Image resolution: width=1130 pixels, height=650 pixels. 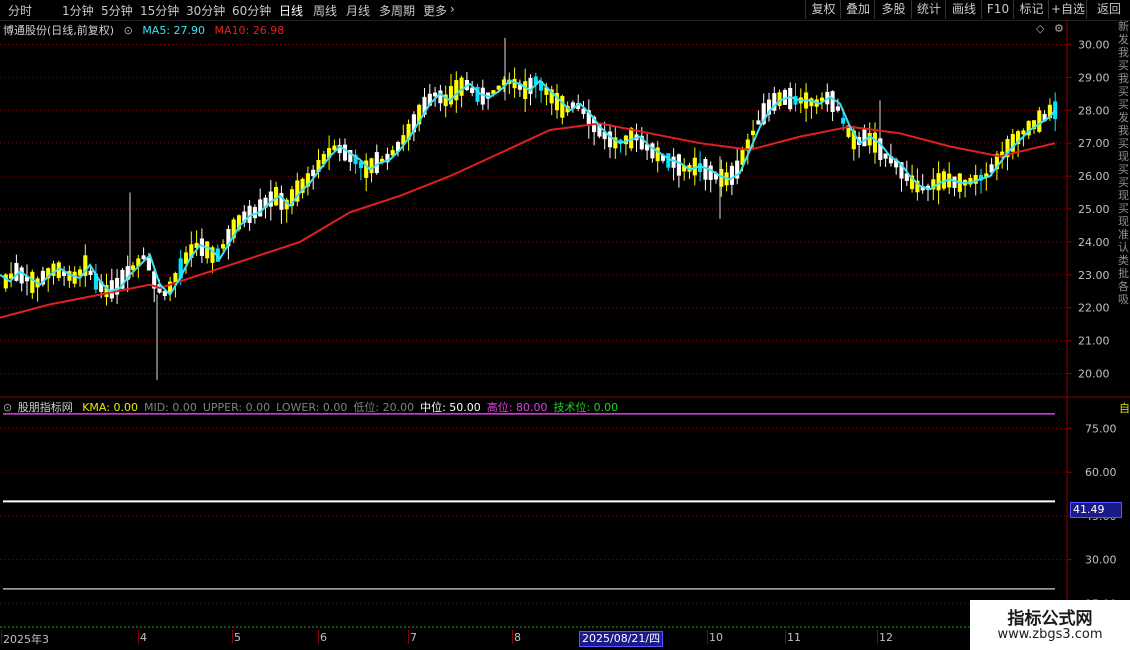 What do you see at coordinates (1040, 28) in the screenshot?
I see `diamond-icon: ◇` at bounding box center [1040, 28].